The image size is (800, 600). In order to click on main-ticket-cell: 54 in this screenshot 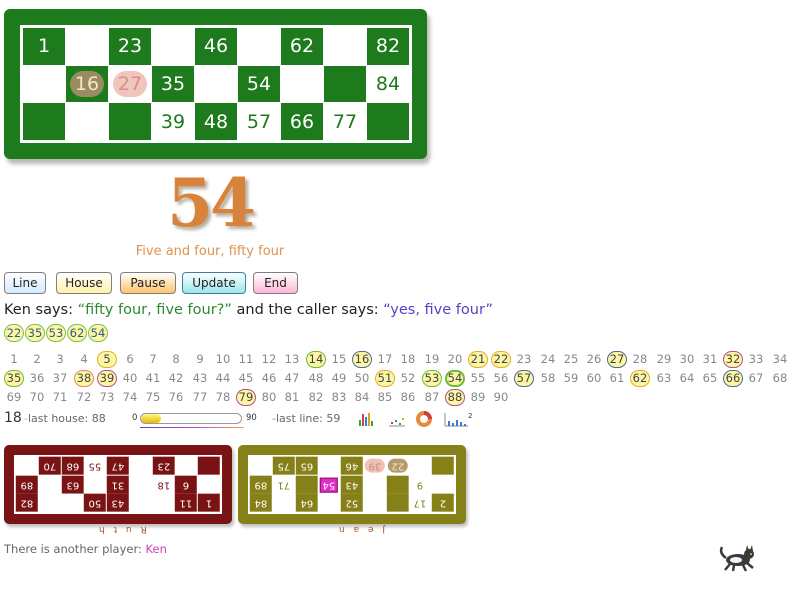, I will do `click(259, 84)`.